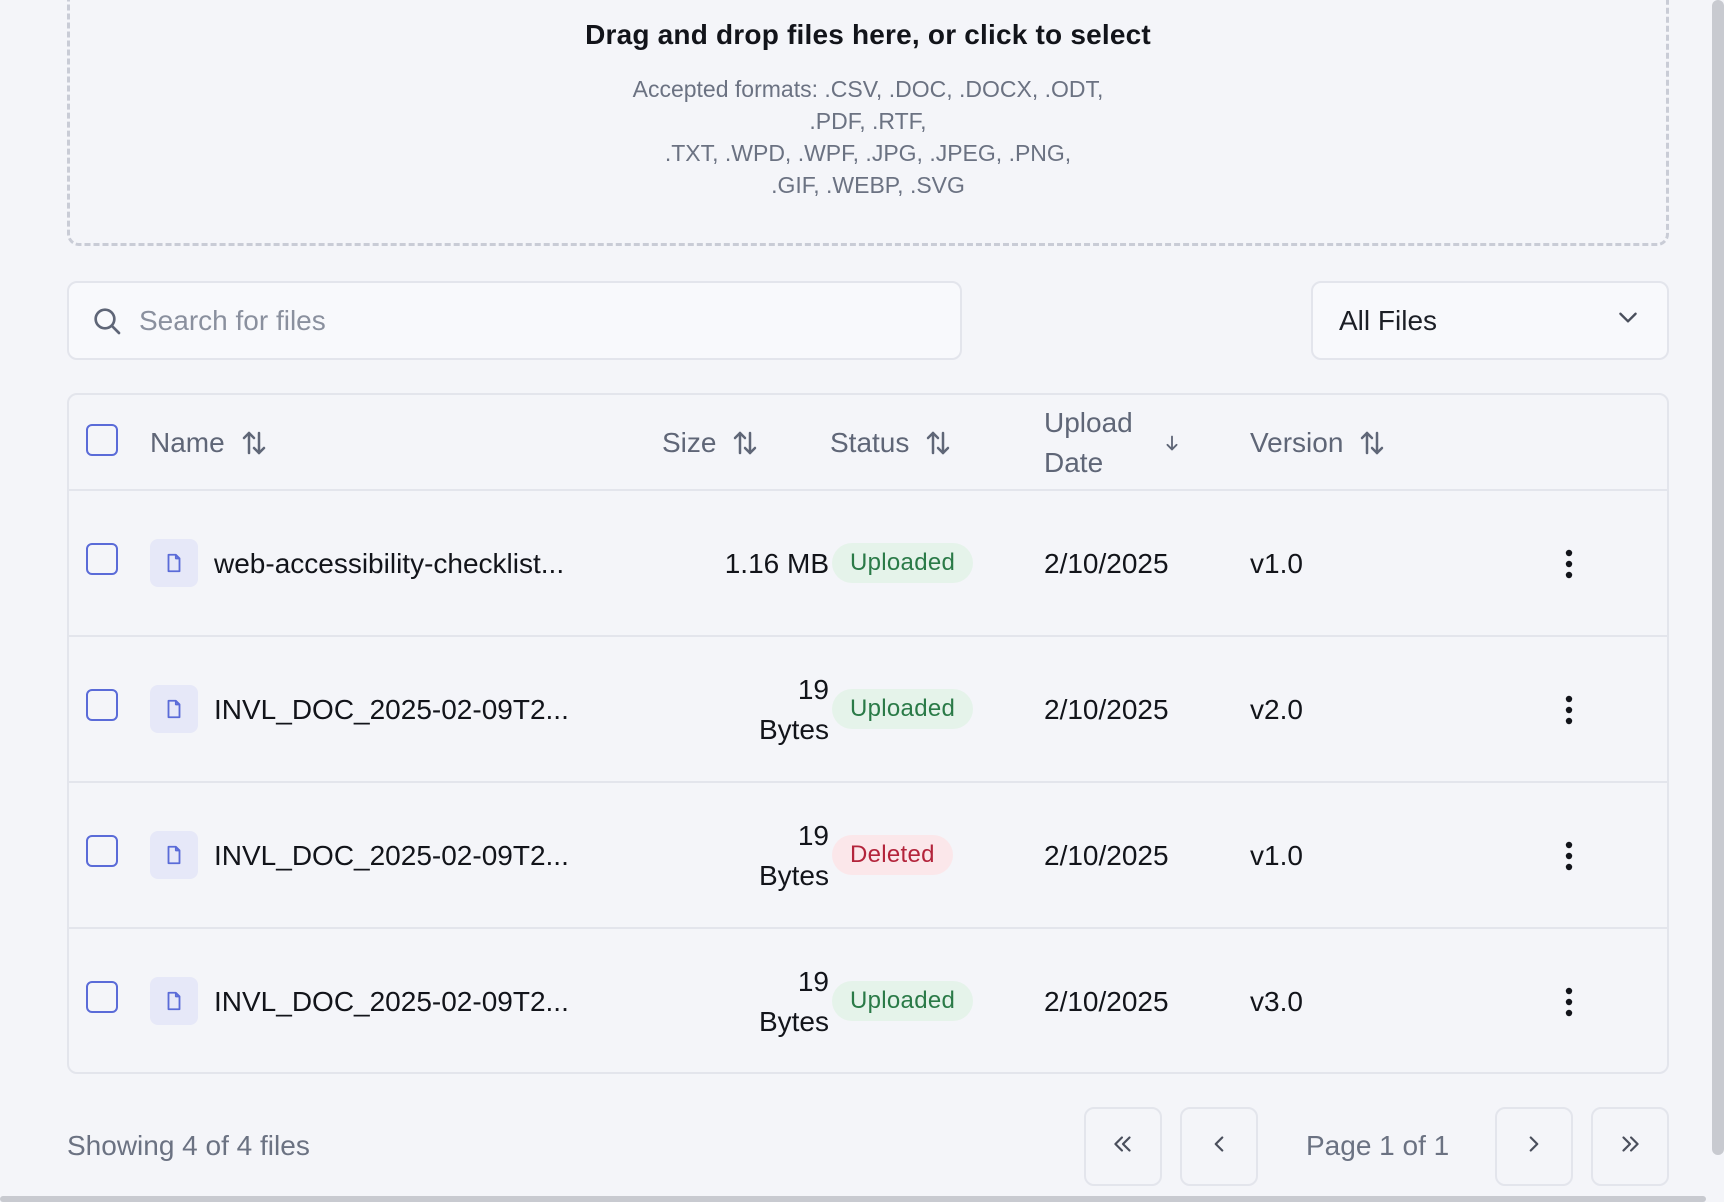 Image resolution: width=1724 pixels, height=1202 pixels. I want to click on vertical-scrollbar, so click(1718, 577).